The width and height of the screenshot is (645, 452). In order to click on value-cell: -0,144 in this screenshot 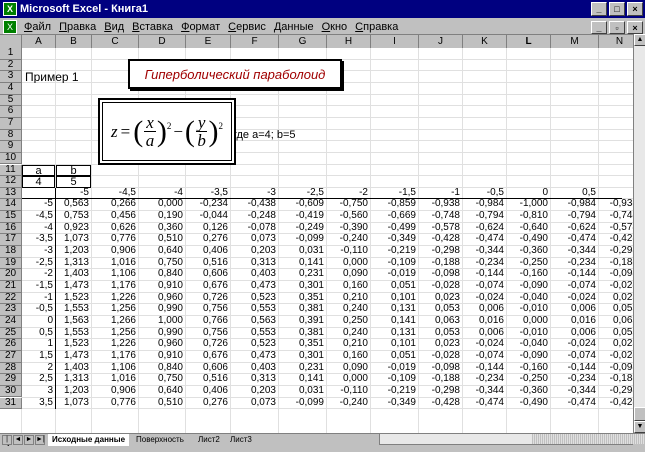, I will do `click(574, 275)`.